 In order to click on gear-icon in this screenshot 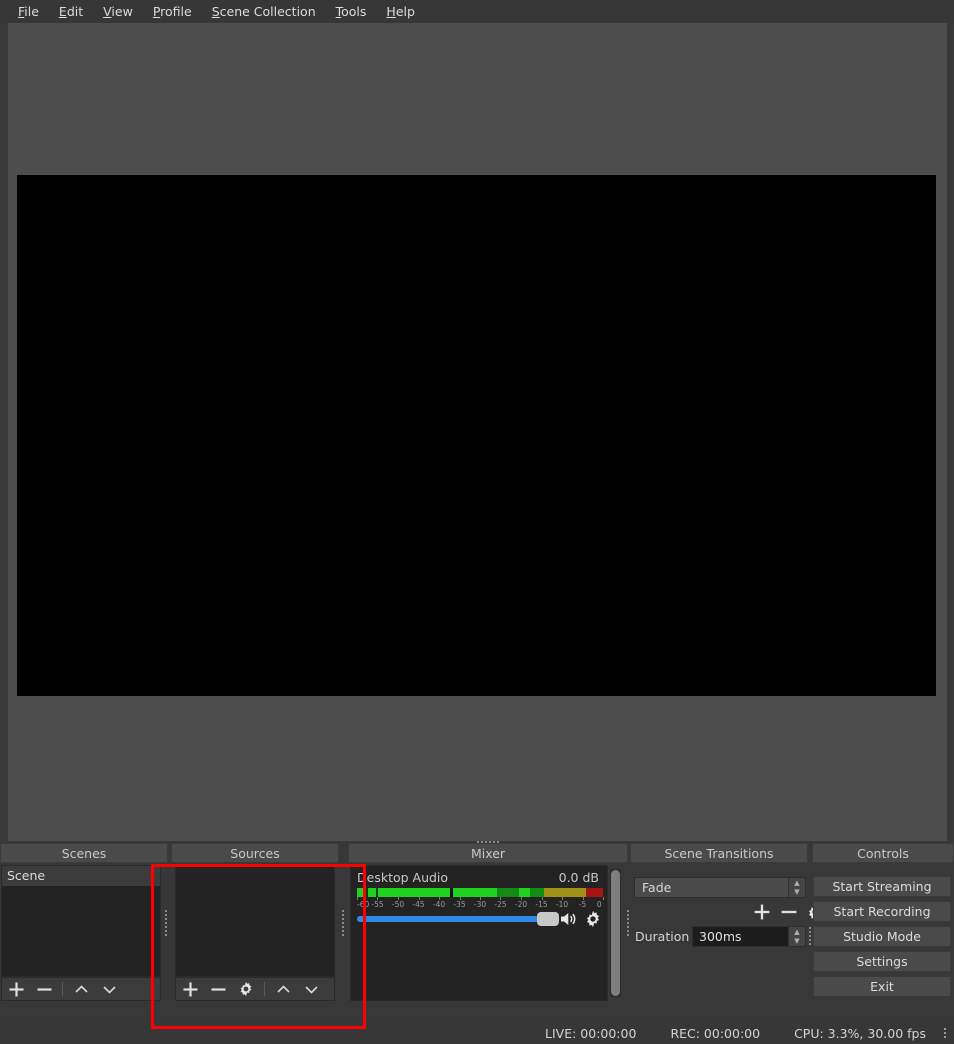, I will do `click(246, 989)`.